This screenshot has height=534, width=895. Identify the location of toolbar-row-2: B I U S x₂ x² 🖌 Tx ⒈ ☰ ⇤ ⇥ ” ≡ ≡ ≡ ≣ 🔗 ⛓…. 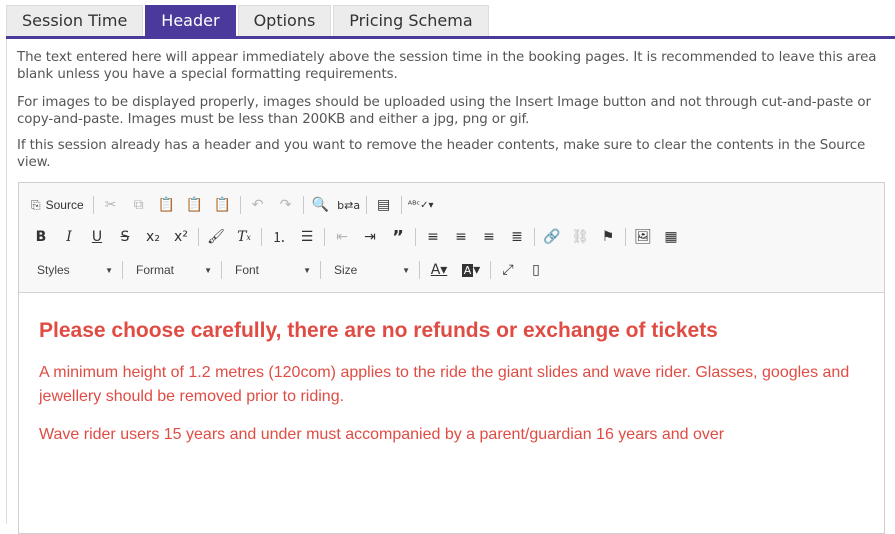
(356, 237).